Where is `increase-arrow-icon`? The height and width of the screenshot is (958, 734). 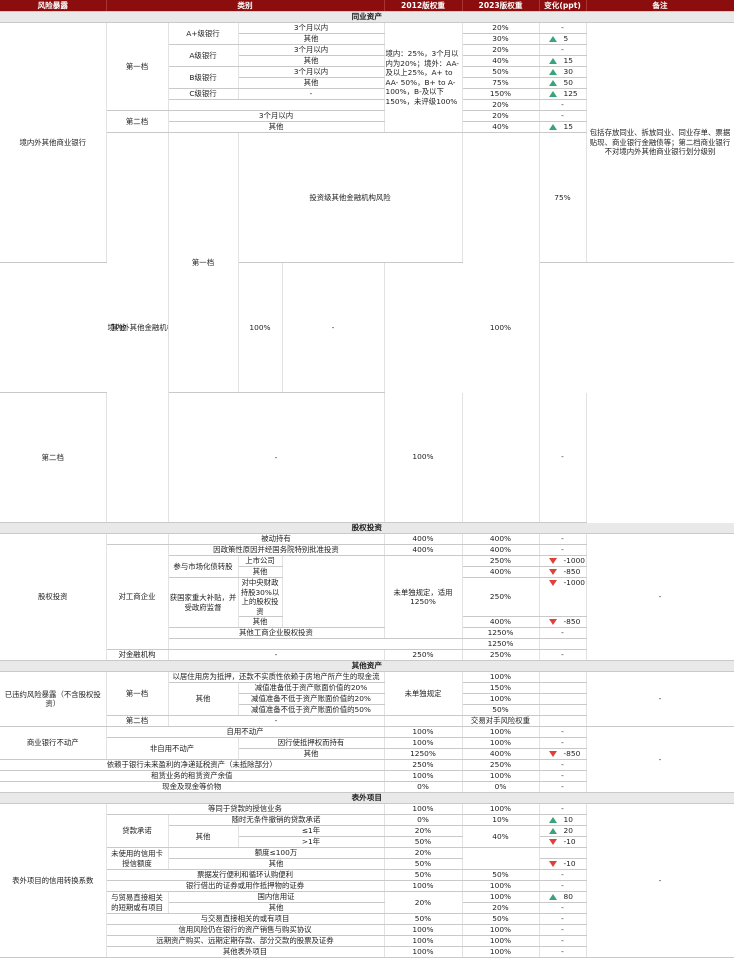 increase-arrow-icon is located at coordinates (552, 94).